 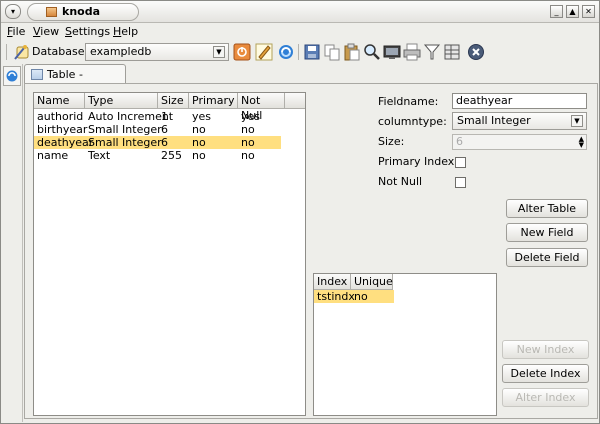 I want to click on title-bar: ▾ knoda _ ▲ ✕, so click(x=300, y=12).